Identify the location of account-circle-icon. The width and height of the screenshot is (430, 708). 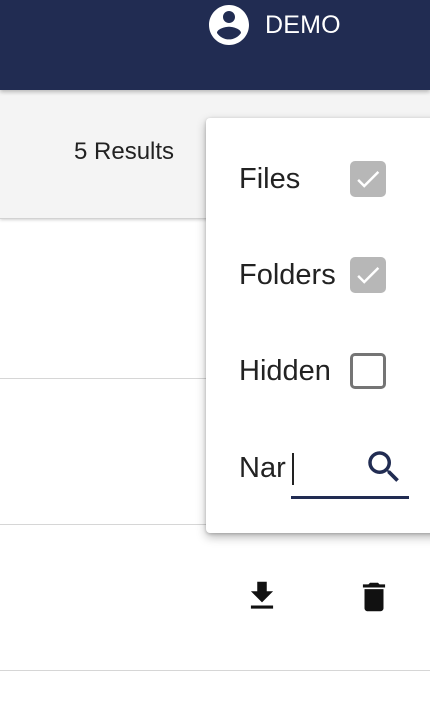
(229, 25).